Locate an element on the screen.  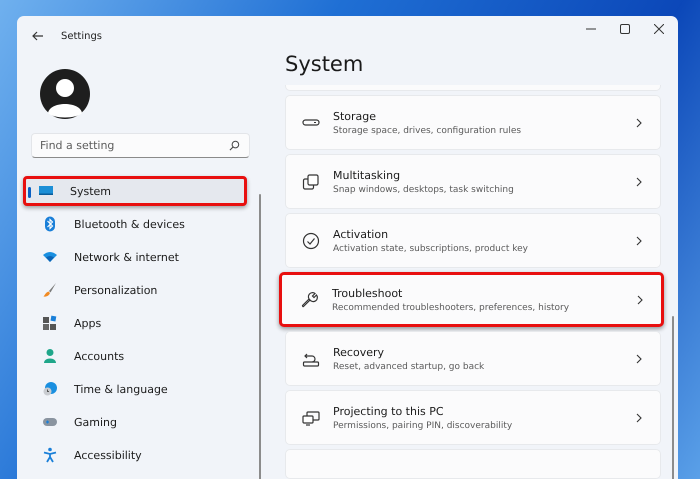
nav-item: Apps is located at coordinates (136, 323).